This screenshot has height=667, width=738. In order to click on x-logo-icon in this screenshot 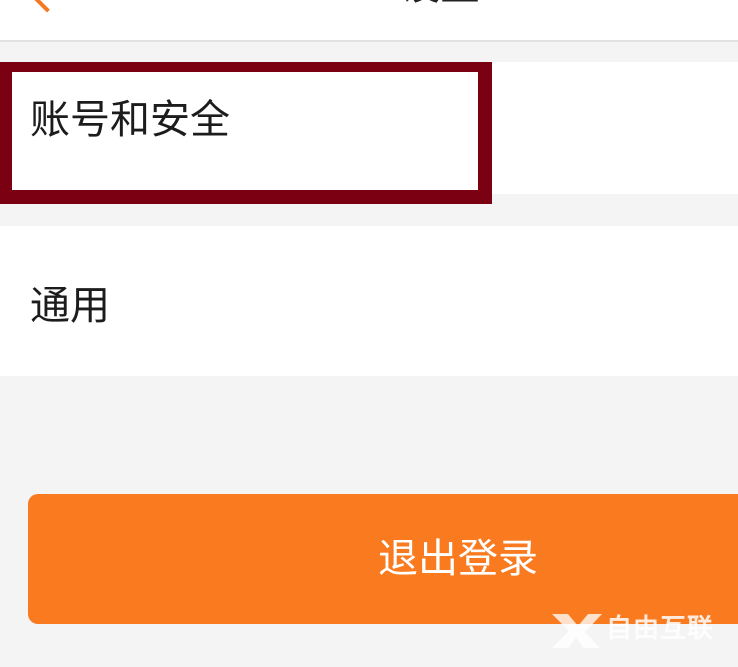, I will do `click(577, 631)`.